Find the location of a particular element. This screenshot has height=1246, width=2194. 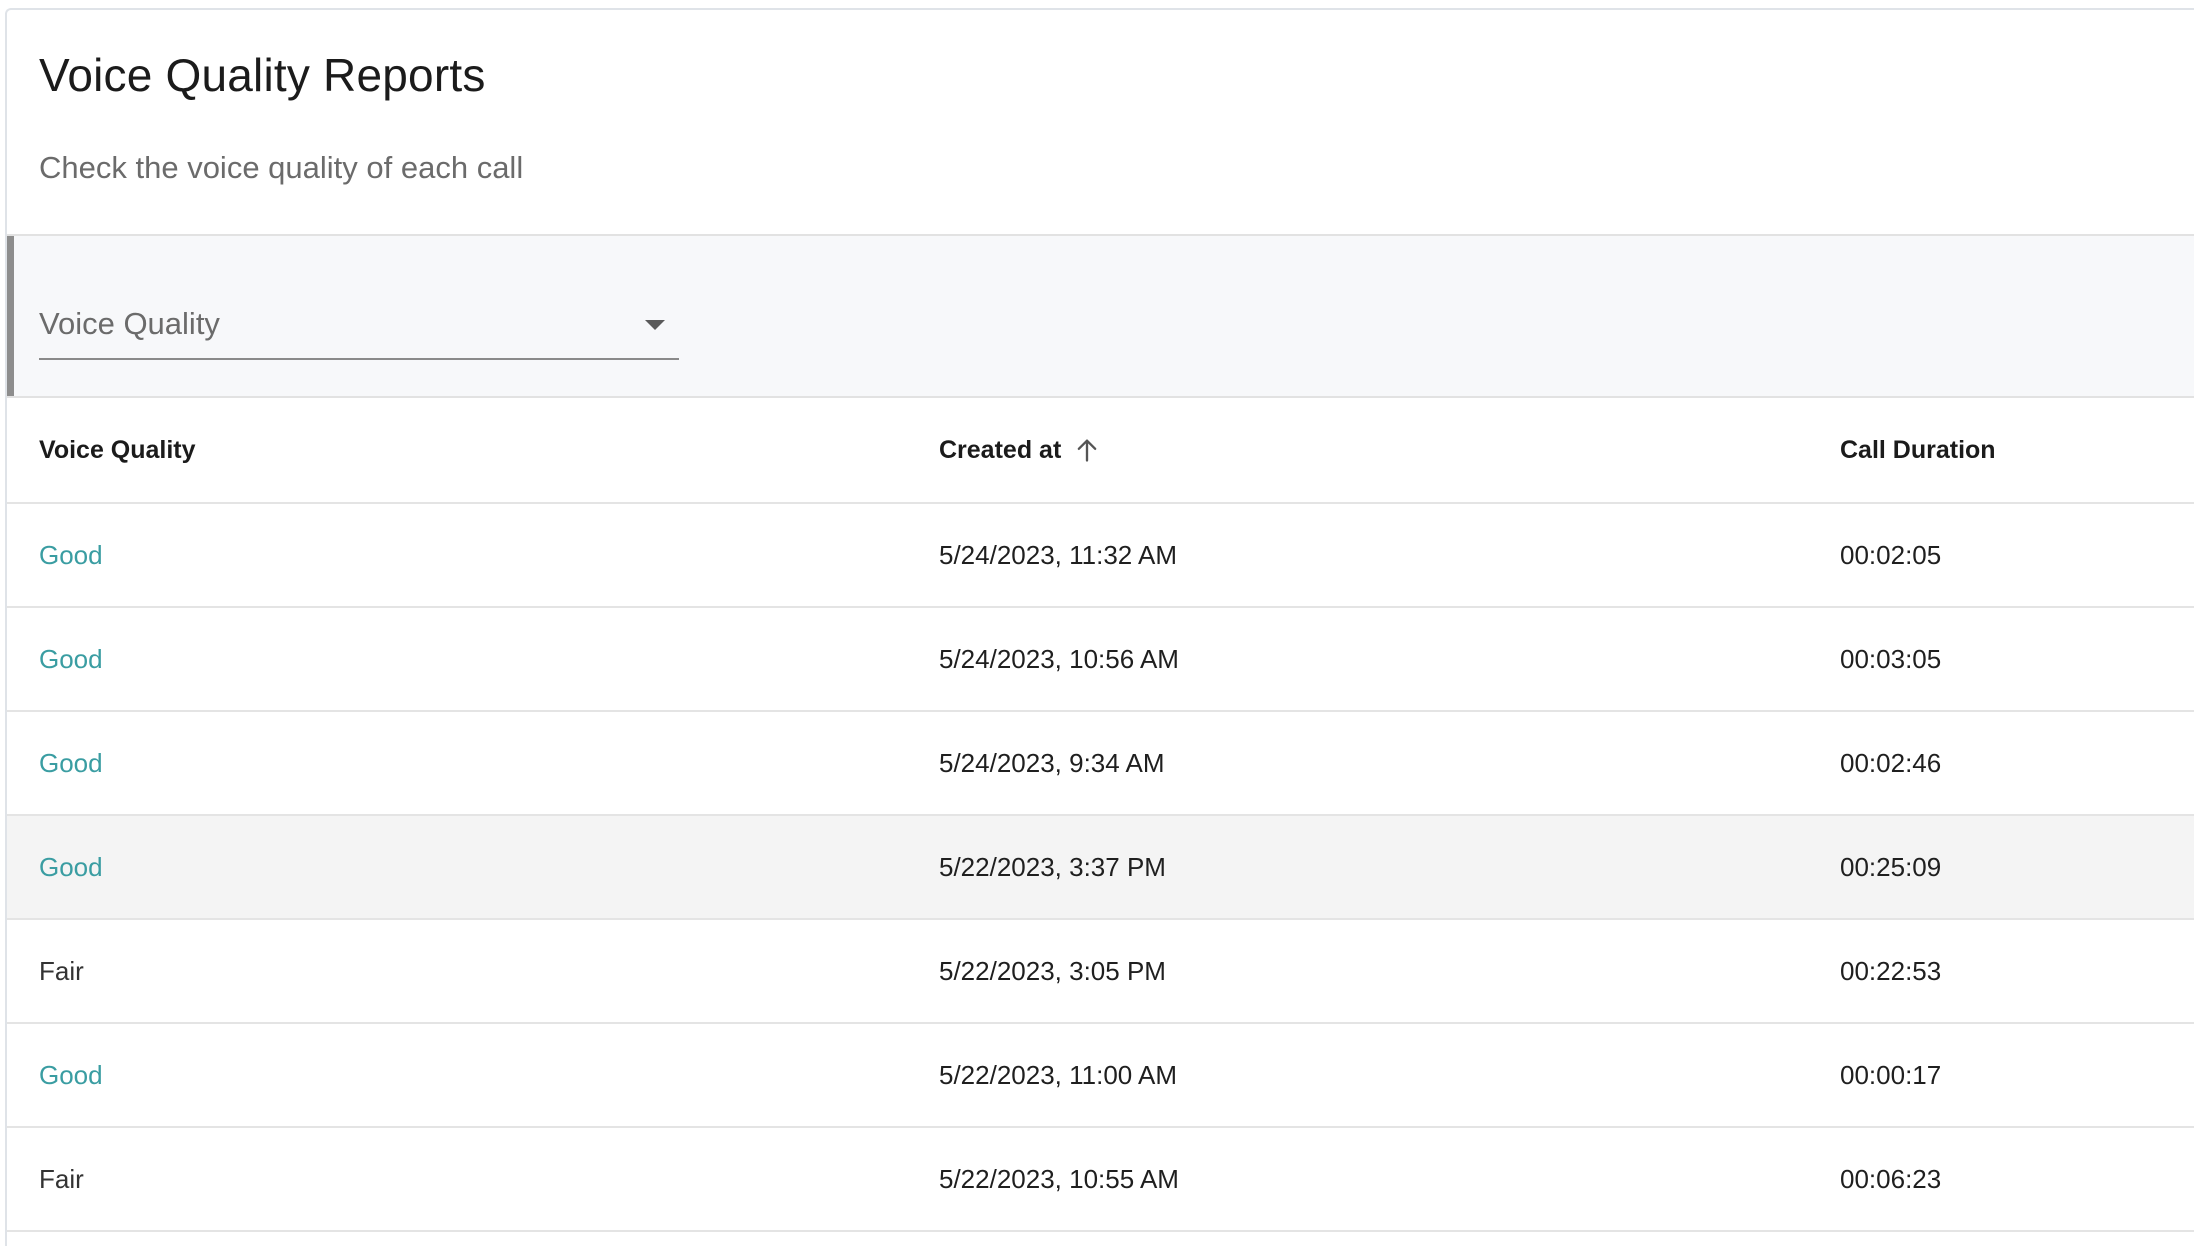

table-row: Good 5/24/2023, 11:32 AM 00:02:05 is located at coordinates (1100, 556).